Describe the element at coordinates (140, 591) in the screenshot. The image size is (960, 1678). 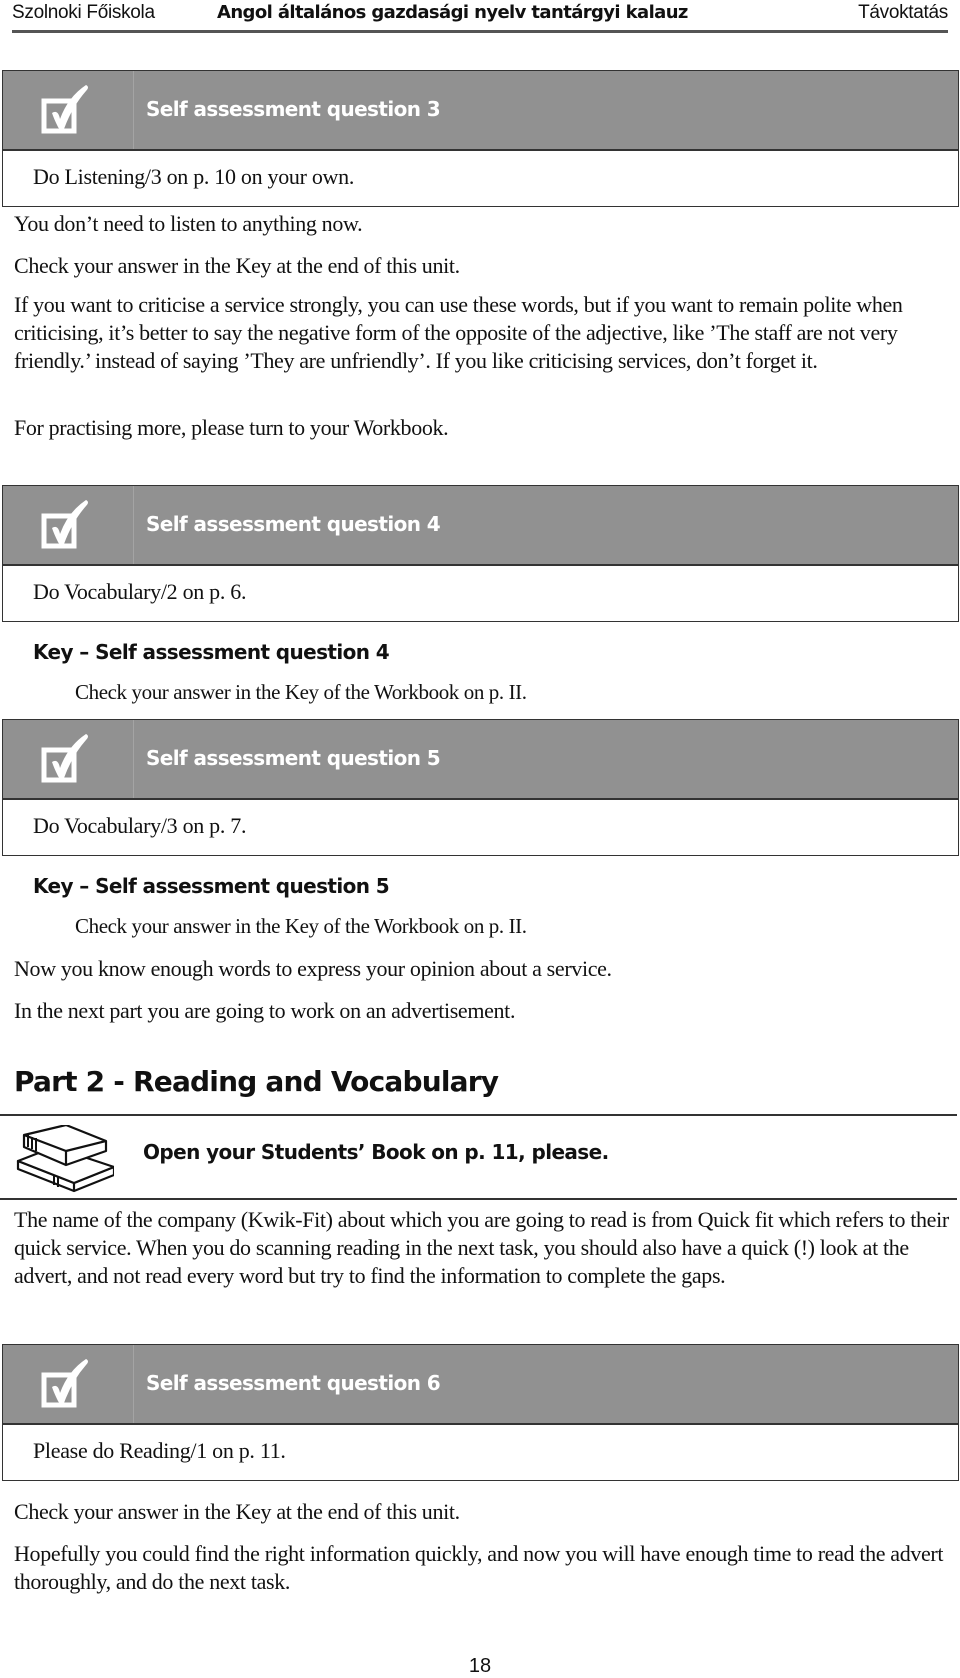
I see `saq-task-text: Do Vocabulary/2 on p. 6.` at that location.